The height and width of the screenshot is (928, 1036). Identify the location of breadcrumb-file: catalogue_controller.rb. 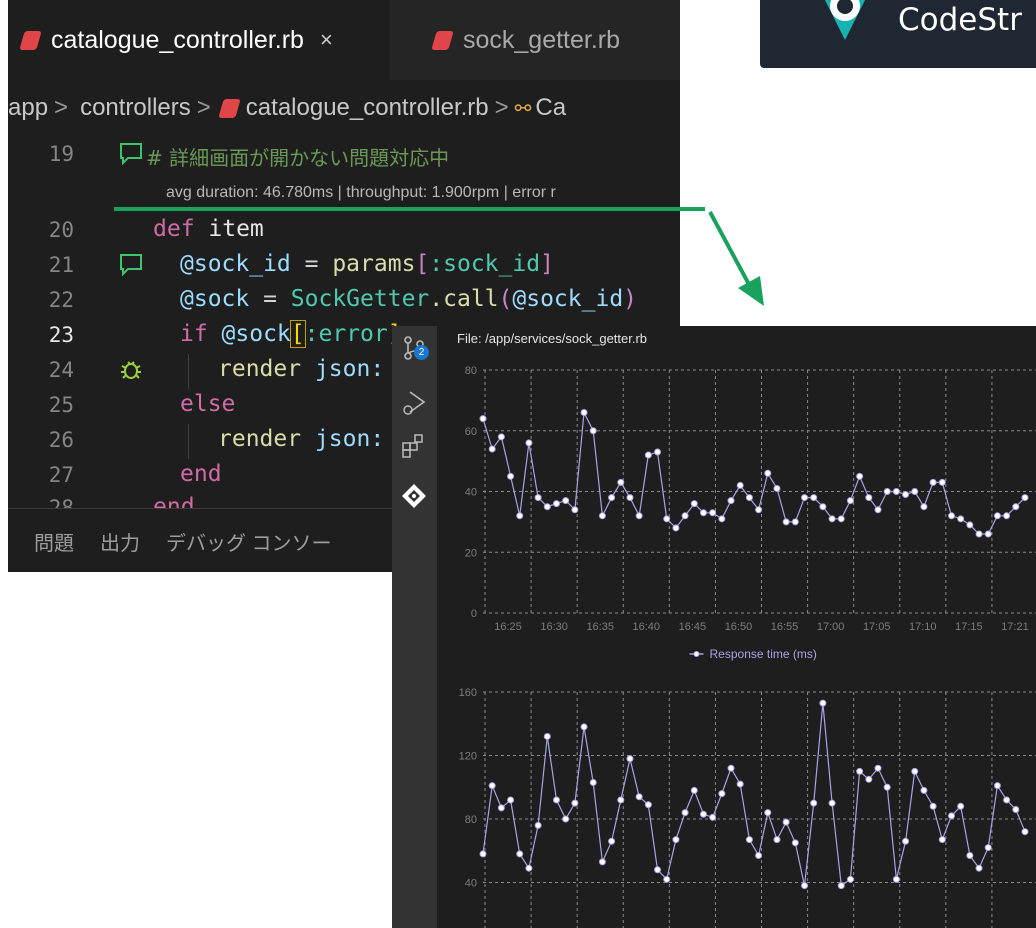
(367, 108).